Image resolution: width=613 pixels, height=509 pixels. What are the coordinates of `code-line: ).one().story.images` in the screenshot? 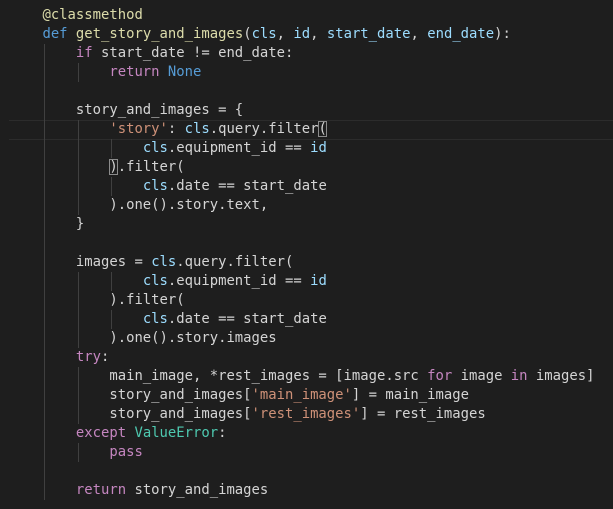 It's located at (143, 338).